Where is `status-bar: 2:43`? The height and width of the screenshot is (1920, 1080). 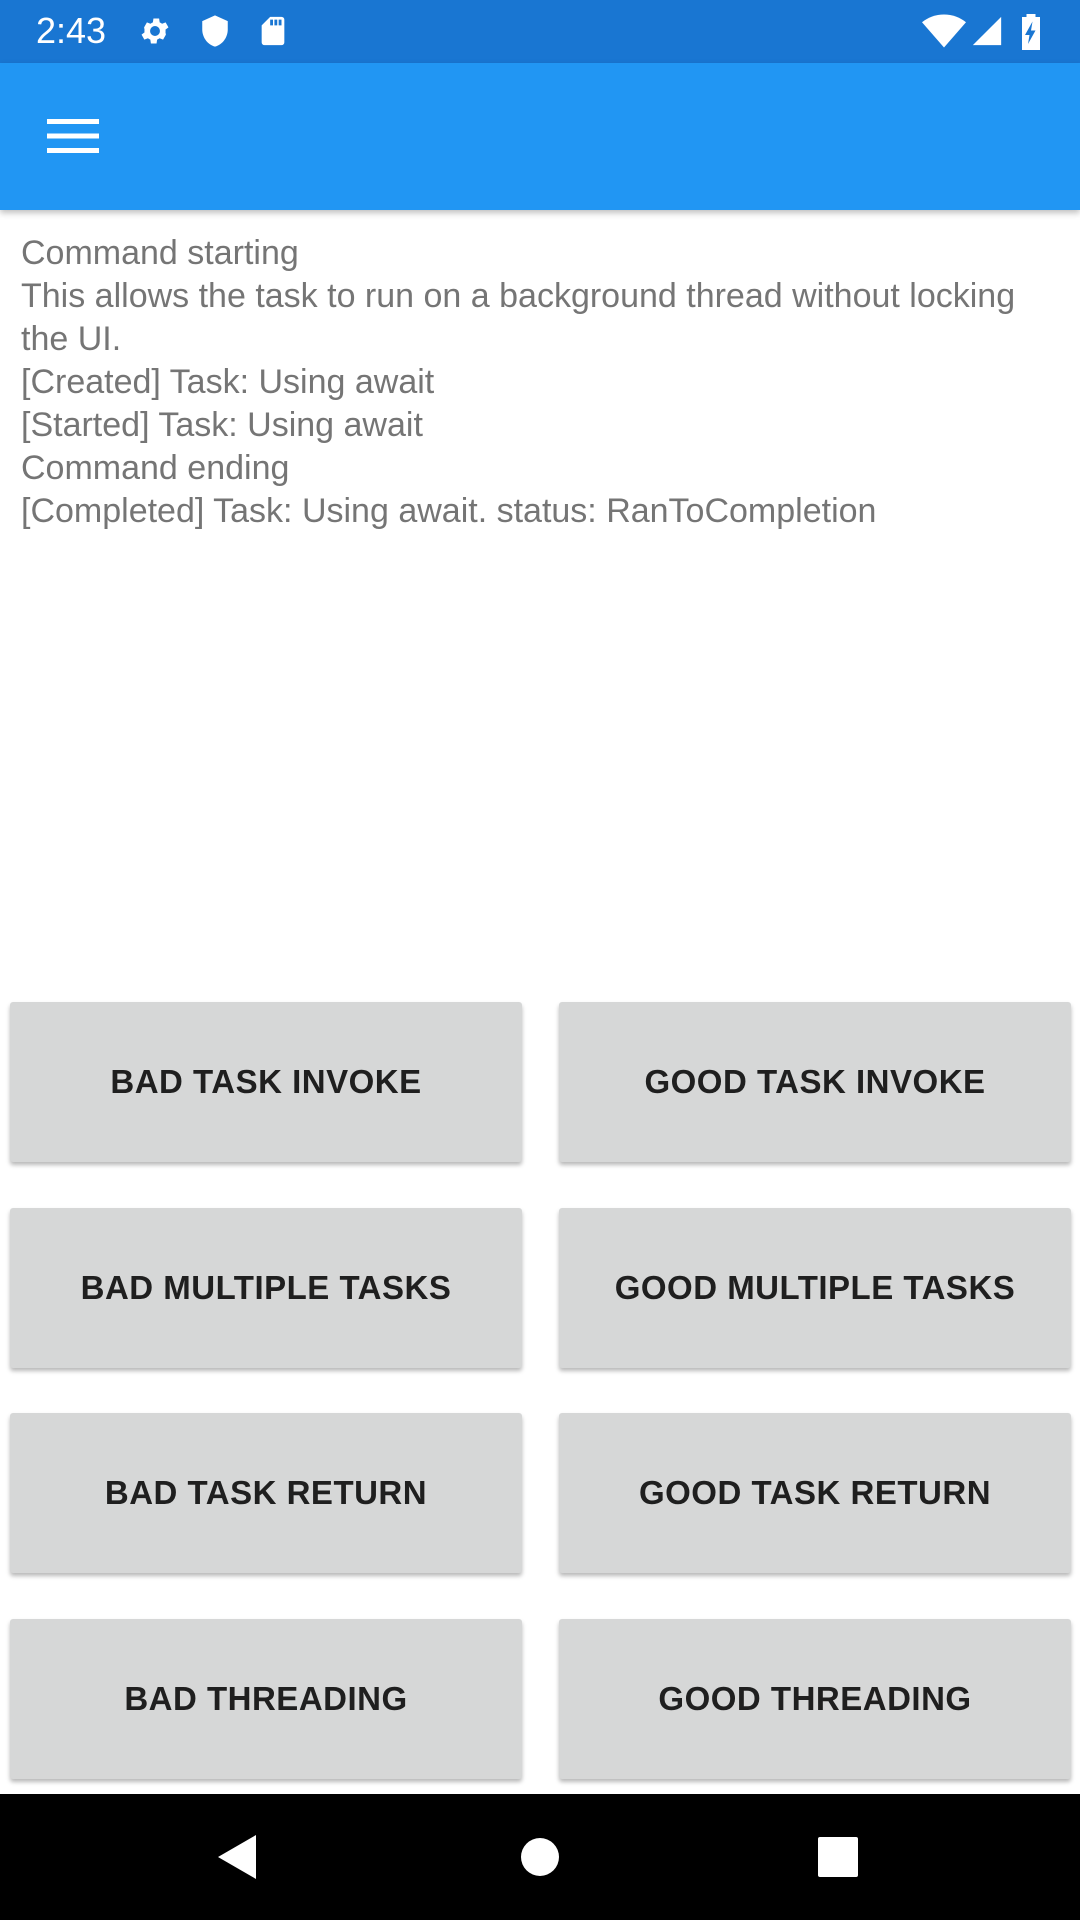 status-bar: 2:43 is located at coordinates (540, 31).